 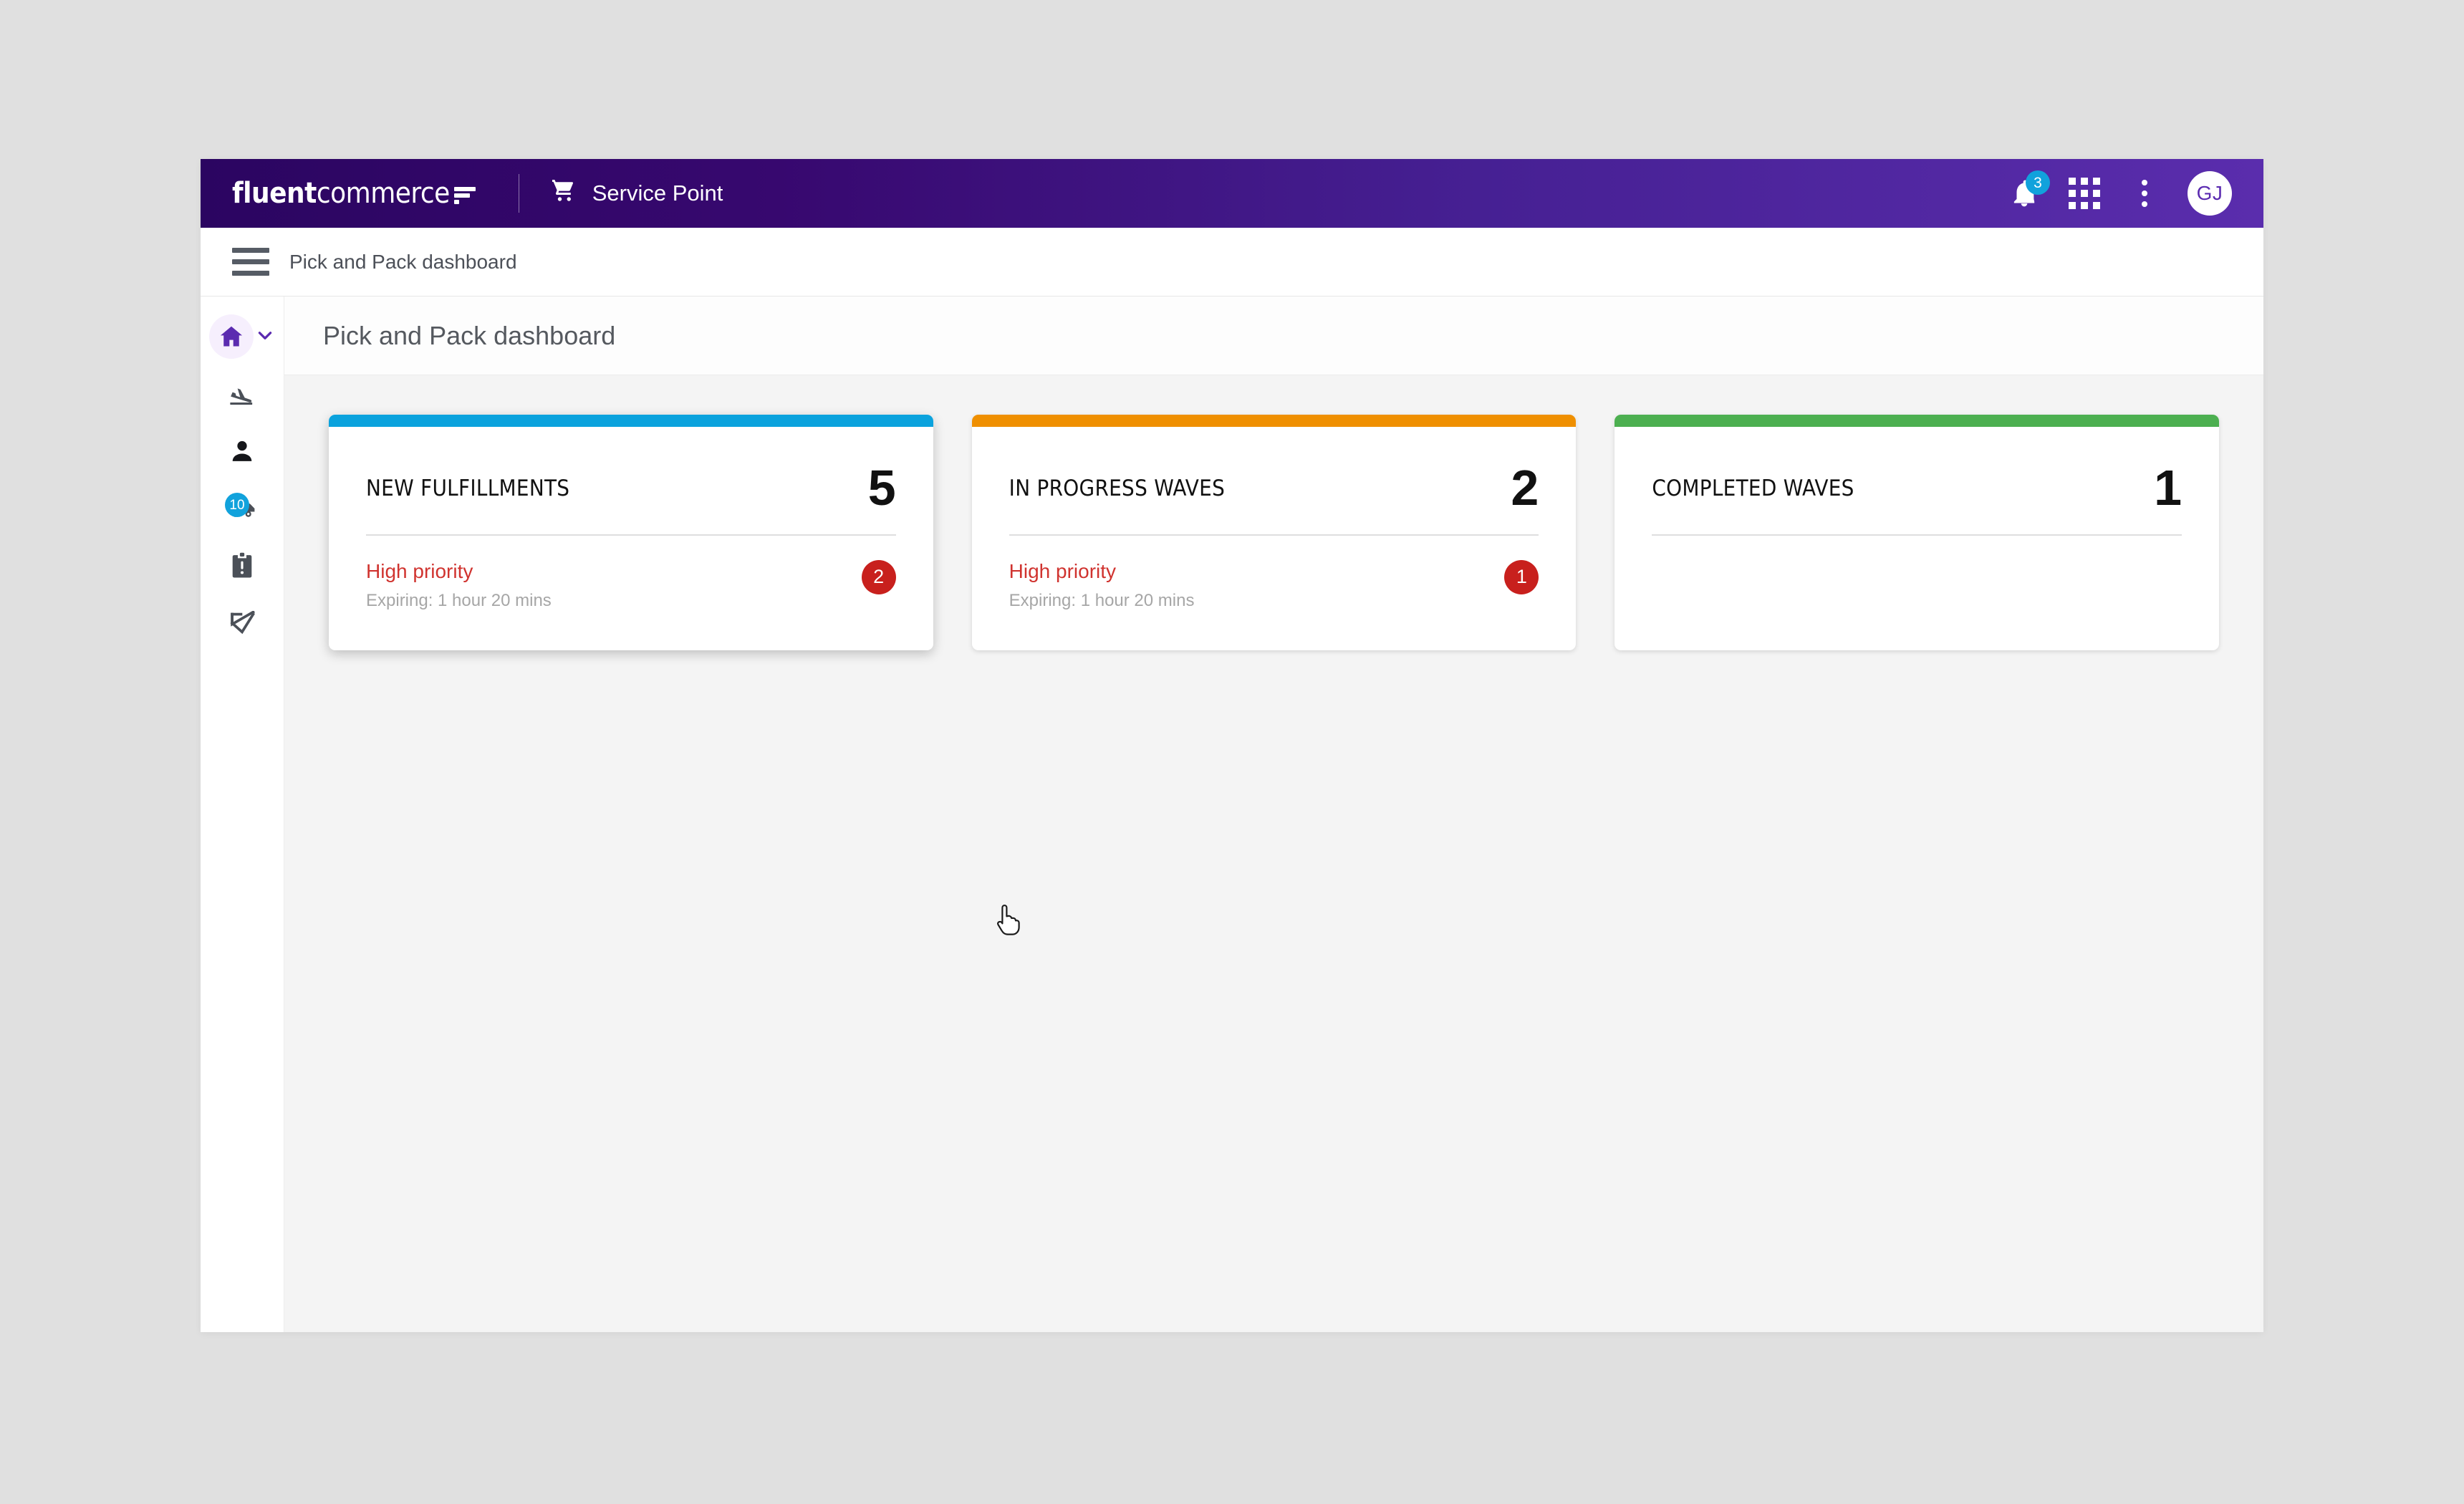 I want to click on priority-count-badge: 2, so click(x=878, y=576).